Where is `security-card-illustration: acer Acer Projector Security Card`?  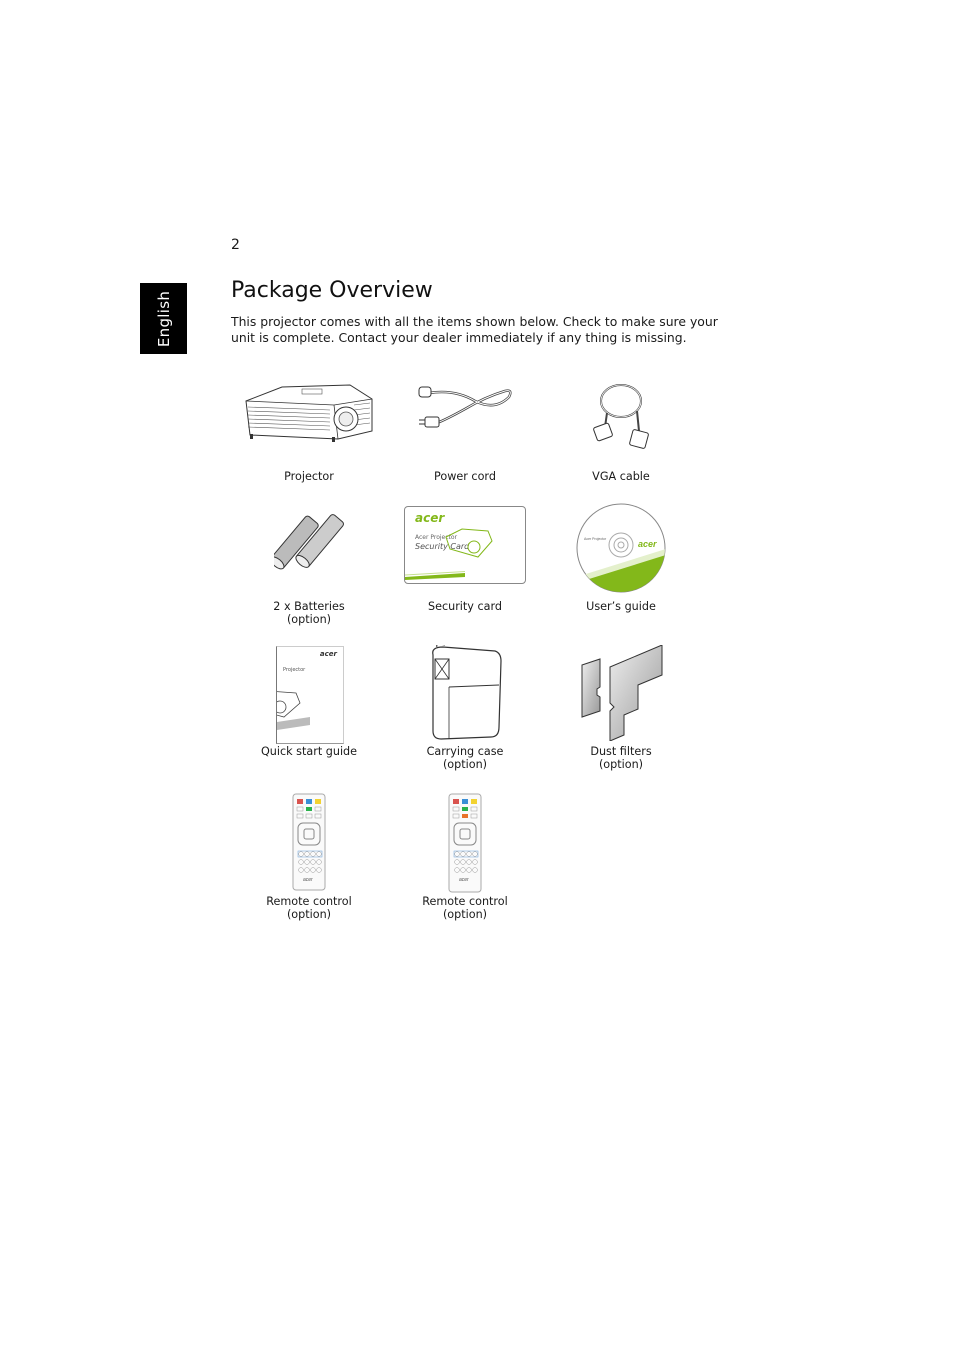 security-card-illustration: acer Acer Projector Security Card is located at coordinates (465, 545).